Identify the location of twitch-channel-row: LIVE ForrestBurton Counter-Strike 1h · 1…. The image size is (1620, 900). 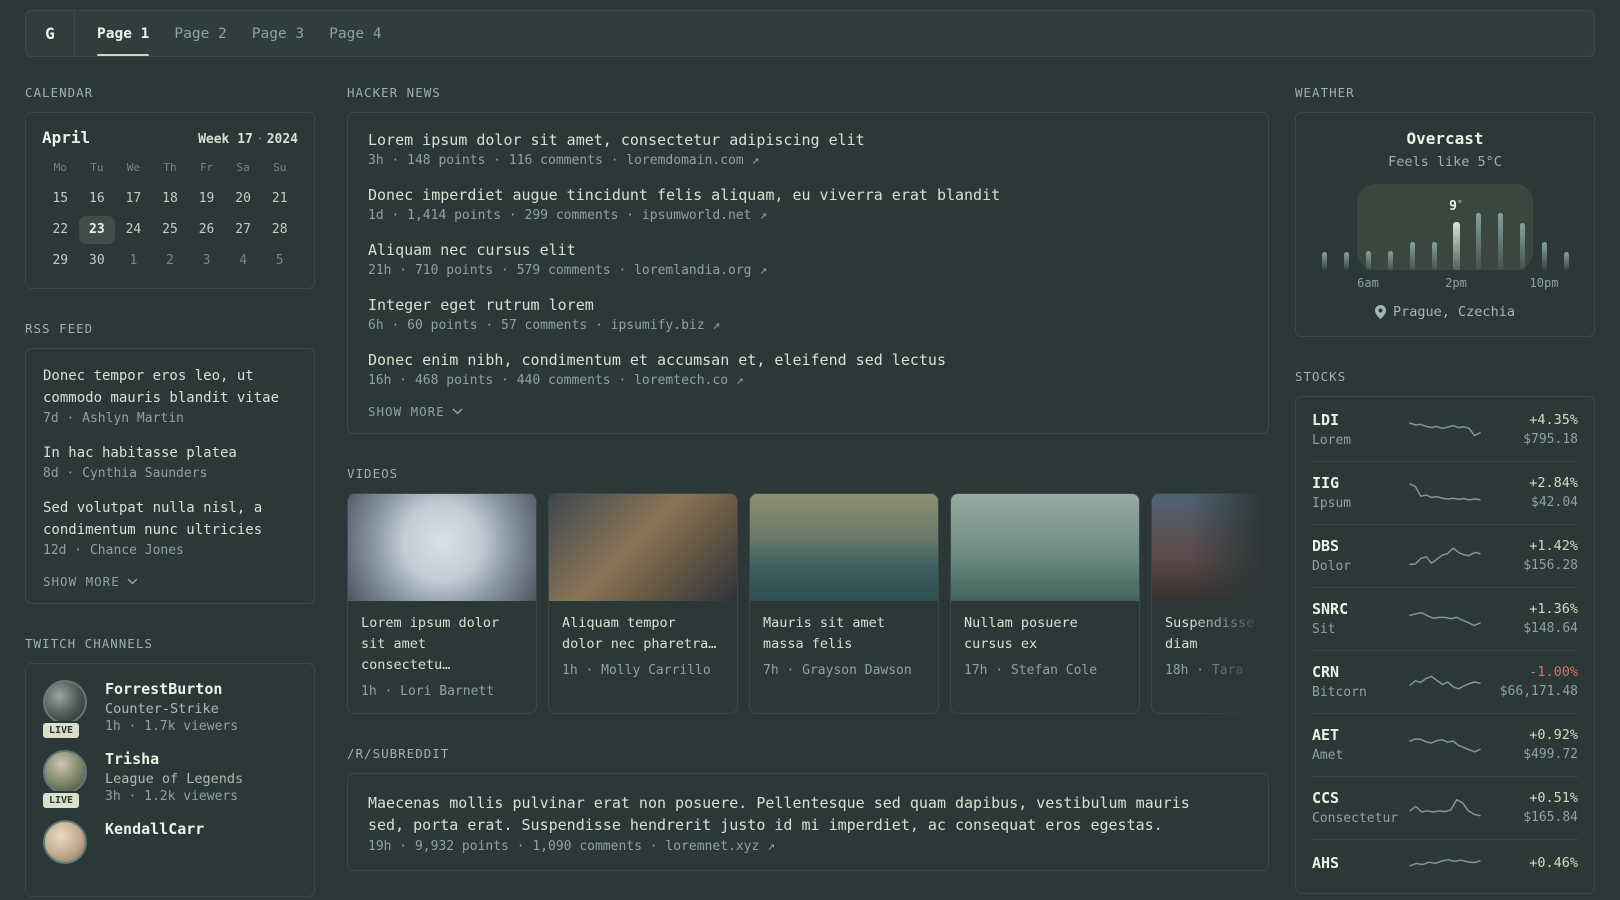
(169, 710).